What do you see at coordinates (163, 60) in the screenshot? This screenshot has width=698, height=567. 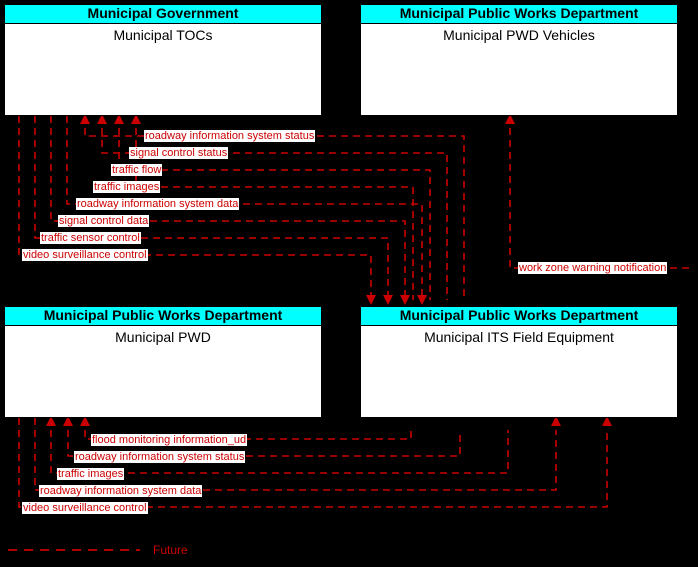 I see `node-municipal-tocs: Municipal Government Municipal TOCs` at bounding box center [163, 60].